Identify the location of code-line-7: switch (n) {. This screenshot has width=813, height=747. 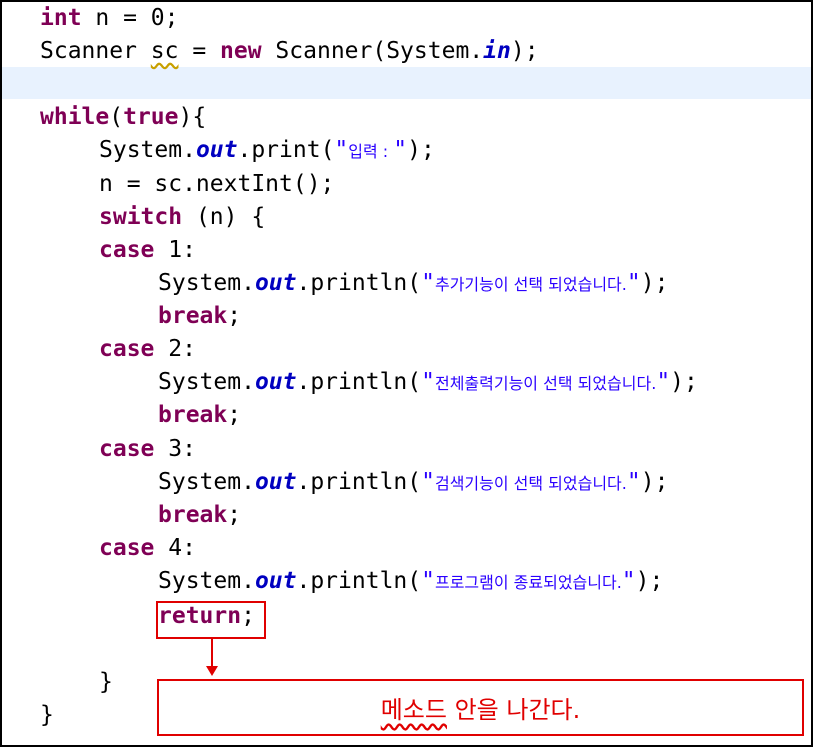
(182, 217).